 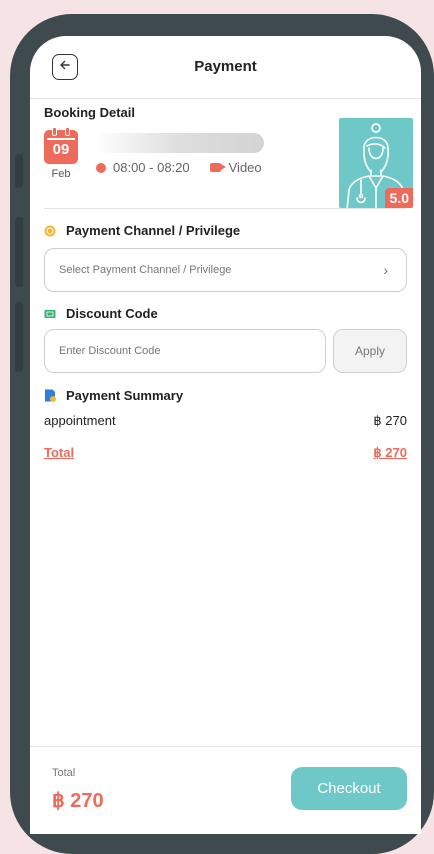 I want to click on page-title: Payment, so click(x=225, y=66).